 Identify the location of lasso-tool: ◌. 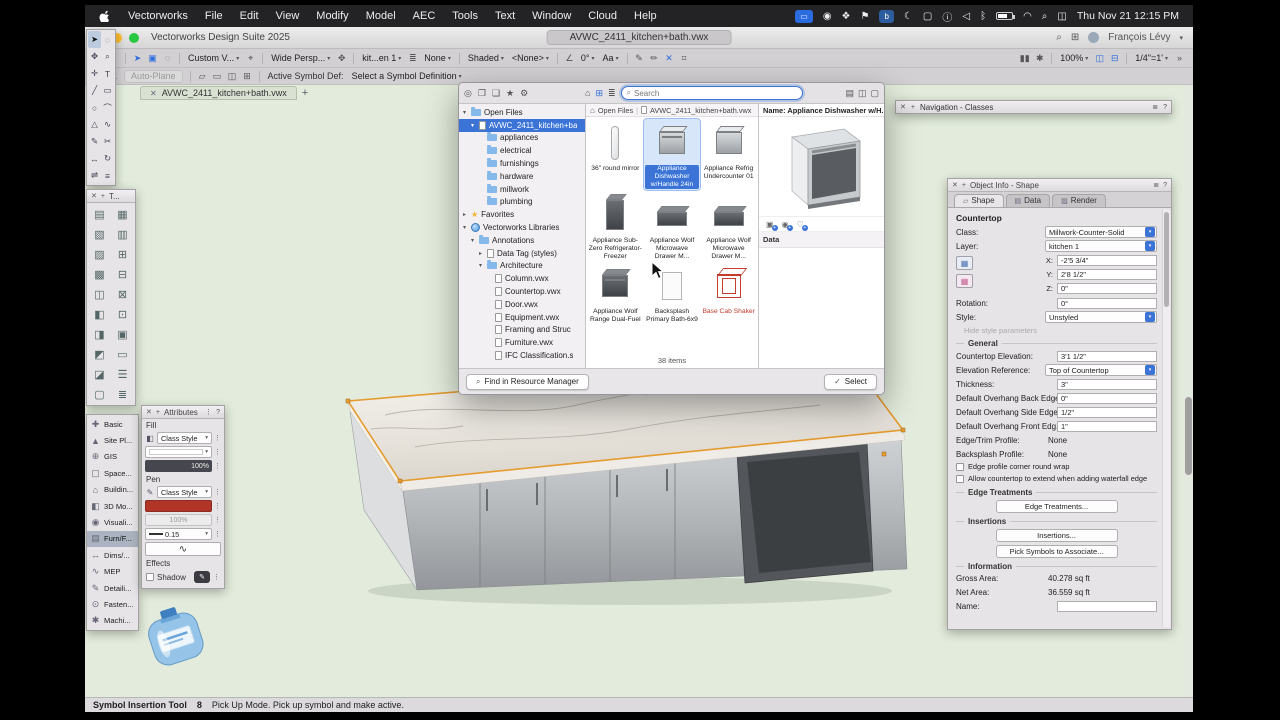
(107, 39).